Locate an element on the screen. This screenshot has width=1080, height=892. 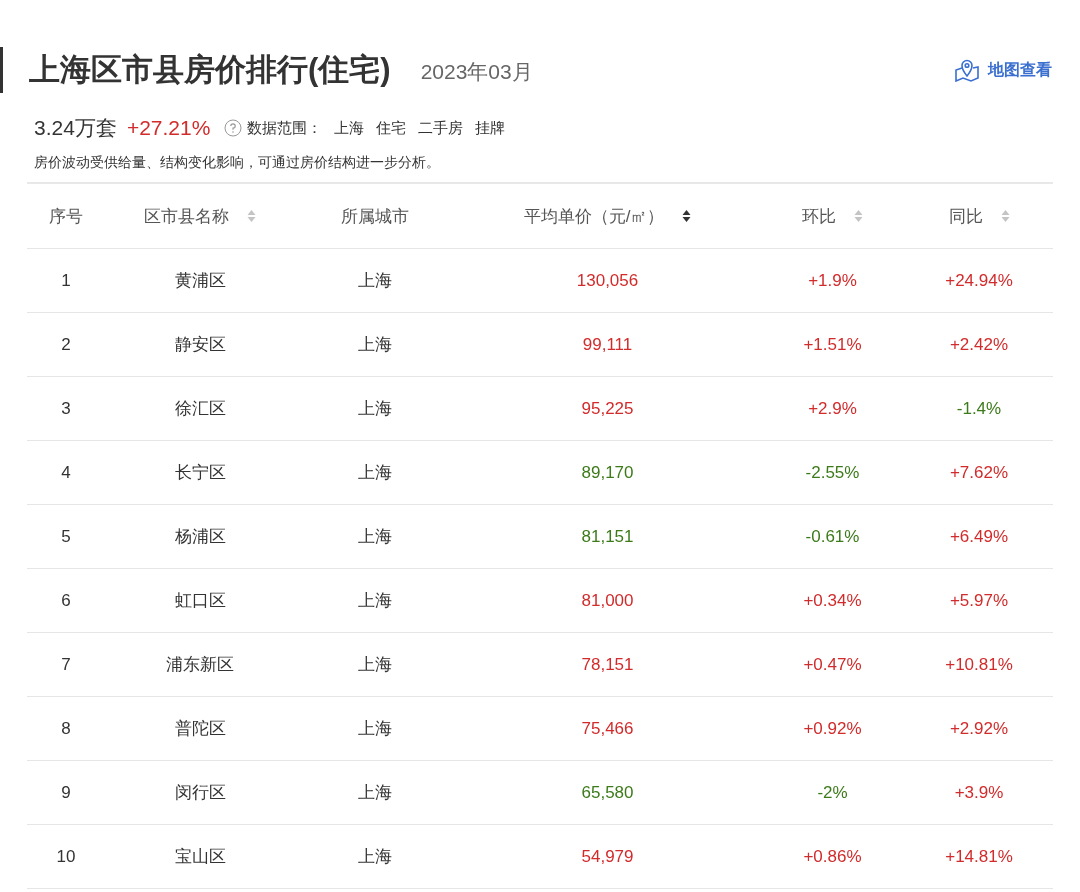
price-cell: 65,580 is located at coordinates (607, 792).